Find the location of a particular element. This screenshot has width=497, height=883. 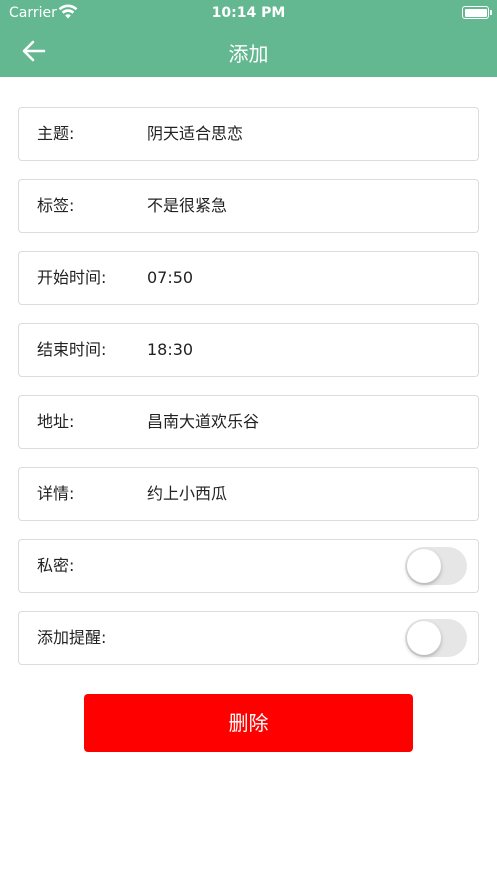

subject-row: 主题: 阴天适合思恋 is located at coordinates (248, 134).